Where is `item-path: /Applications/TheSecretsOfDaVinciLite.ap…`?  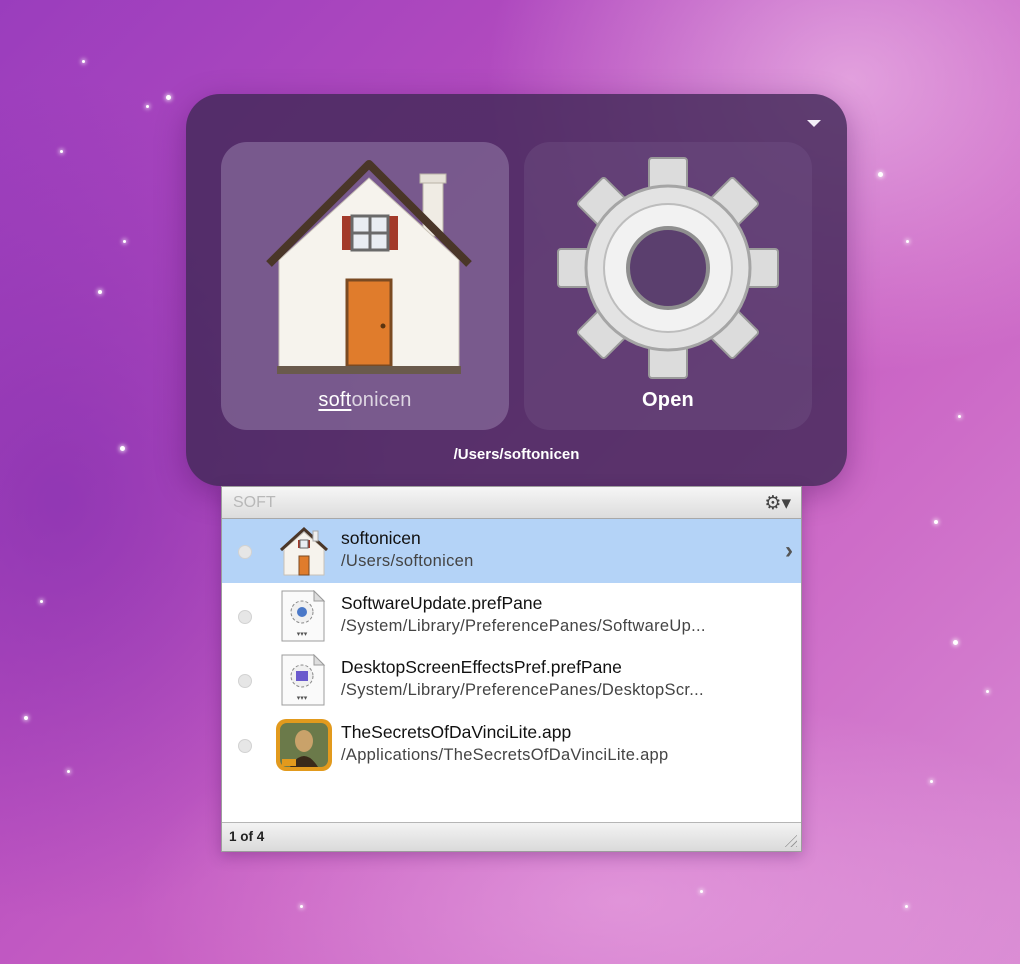
item-path: /Applications/TheSecretsOfDaVinciLite.ap… is located at coordinates (505, 755).